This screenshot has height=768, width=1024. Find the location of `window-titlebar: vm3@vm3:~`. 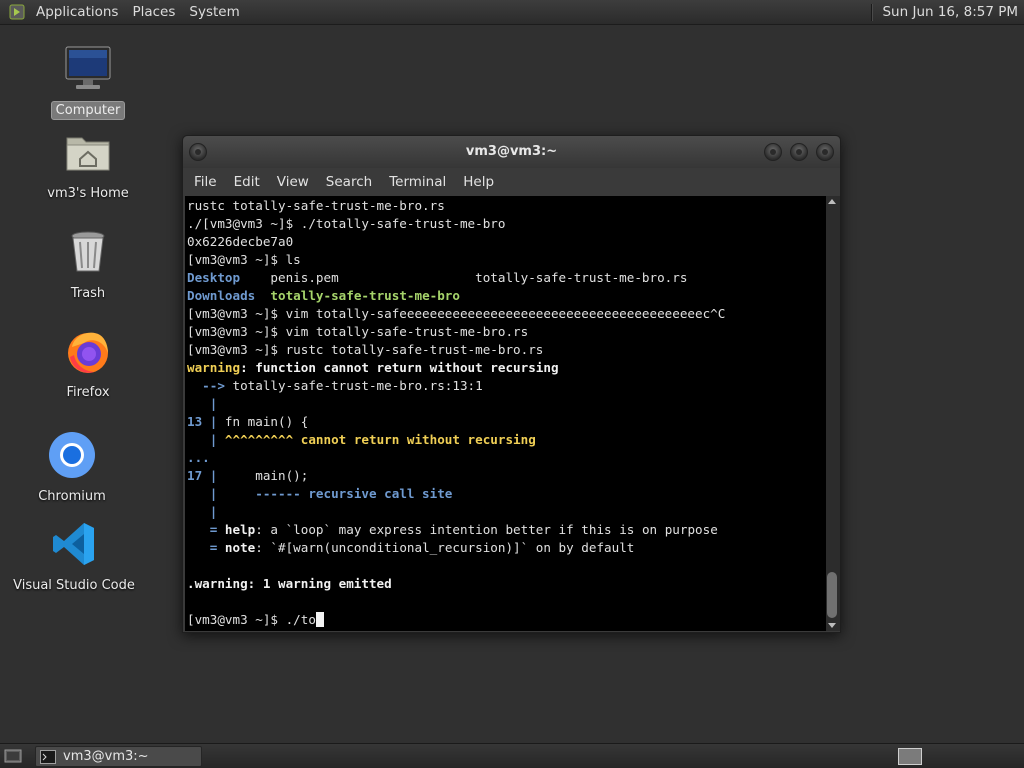

window-titlebar: vm3@vm3:~ is located at coordinates (511, 152).